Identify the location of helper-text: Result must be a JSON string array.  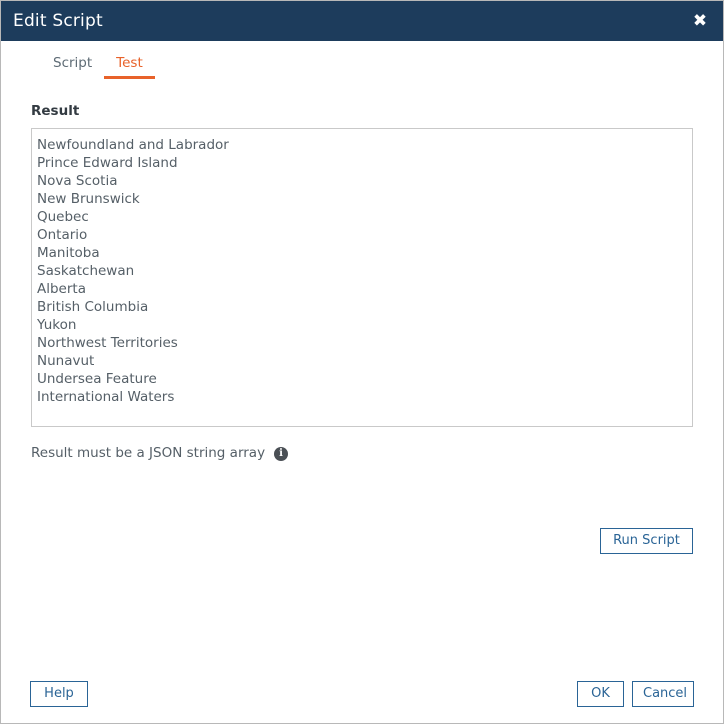
(148, 452).